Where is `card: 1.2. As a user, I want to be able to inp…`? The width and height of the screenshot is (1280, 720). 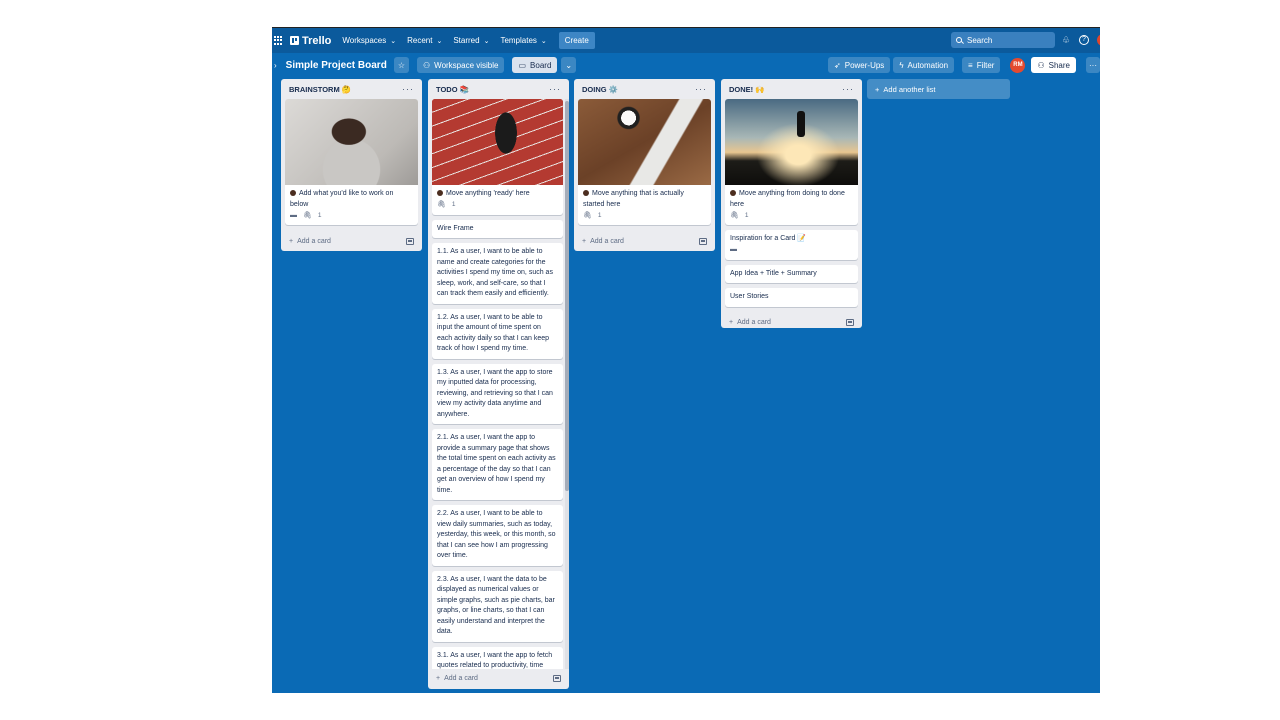 card: 1.2. As a user, I want to be able to inp… is located at coordinates (497, 333).